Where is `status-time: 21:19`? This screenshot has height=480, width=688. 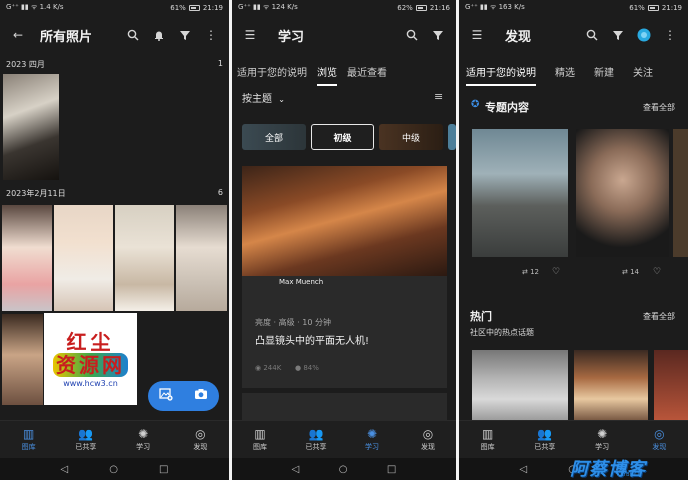 status-time: 21:19 is located at coordinates (212, 7).